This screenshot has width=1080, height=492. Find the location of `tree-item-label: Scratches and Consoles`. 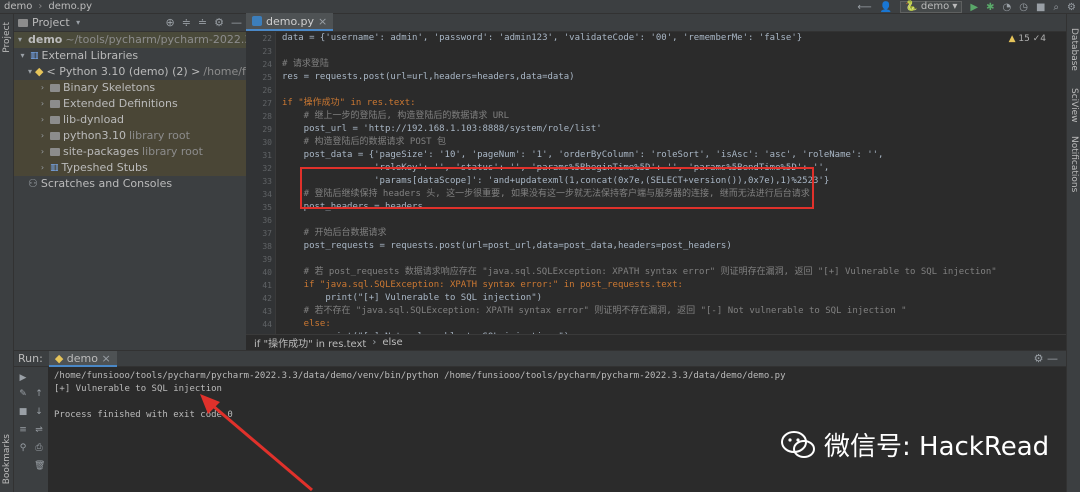

tree-item-label: Scratches and Consoles is located at coordinates (106, 183).